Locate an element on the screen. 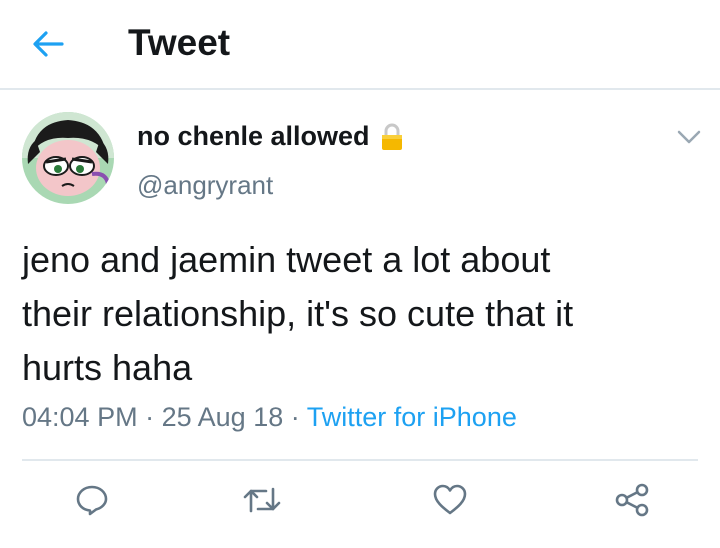 The height and width of the screenshot is (548, 720). divider is located at coordinates (360, 460).